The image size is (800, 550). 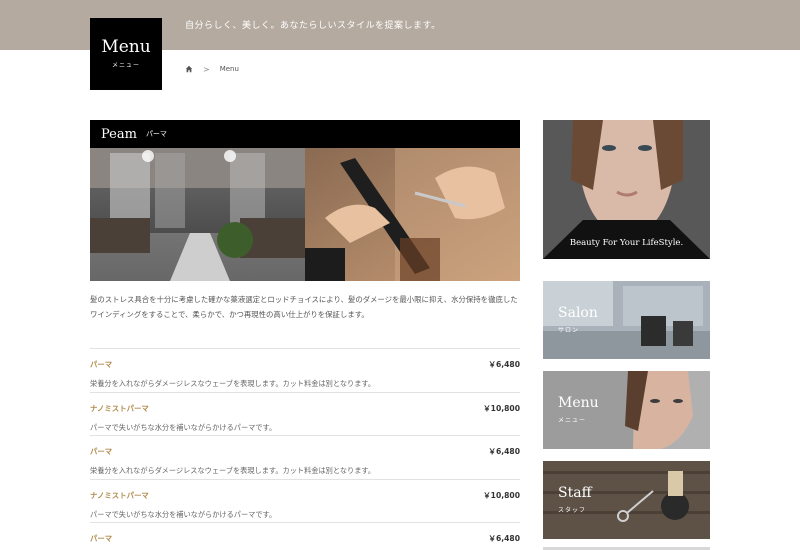 What do you see at coordinates (572, 510) in the screenshot?
I see `staff-banner-subtitle: スタッフ` at bounding box center [572, 510].